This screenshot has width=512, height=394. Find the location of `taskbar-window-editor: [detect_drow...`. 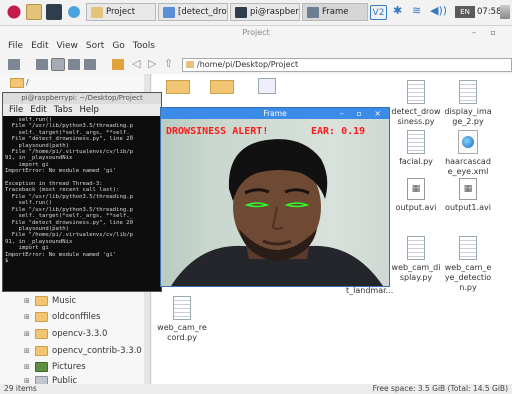

taskbar-window-editor: [detect_drow... is located at coordinates (193, 12).